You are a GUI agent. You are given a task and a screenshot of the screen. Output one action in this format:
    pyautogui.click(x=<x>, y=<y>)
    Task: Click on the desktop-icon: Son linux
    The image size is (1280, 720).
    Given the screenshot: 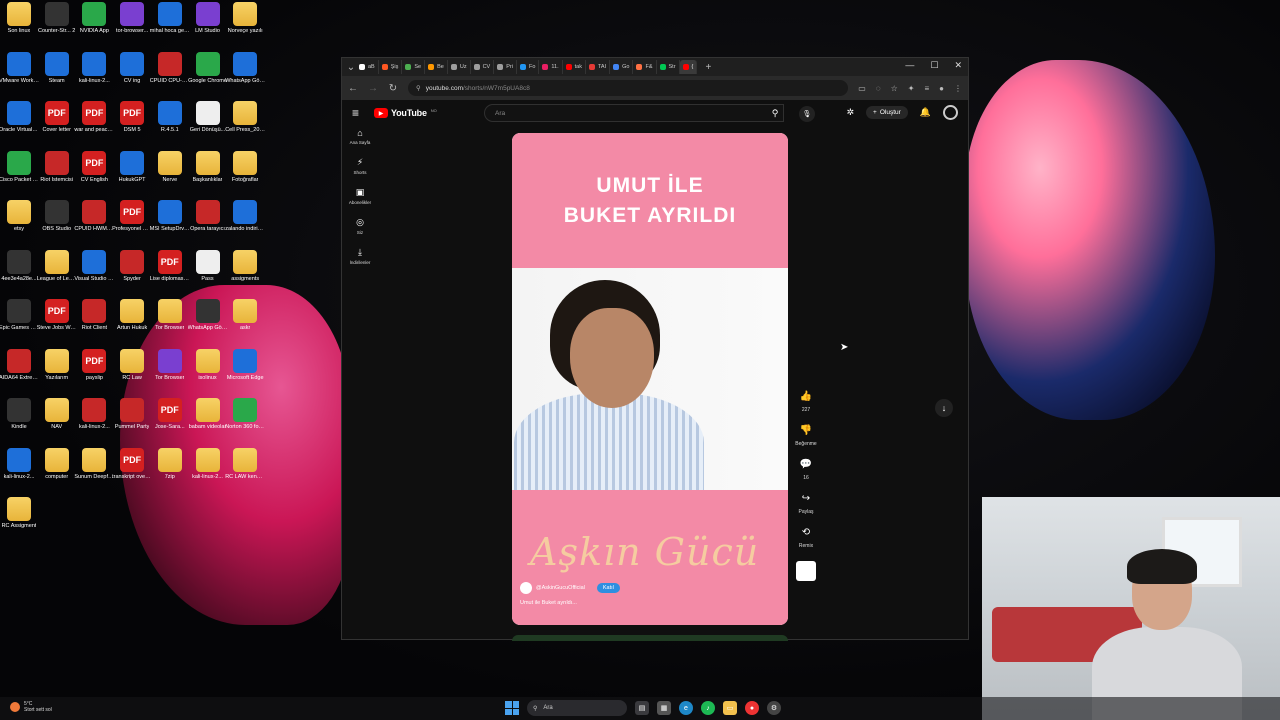 What is the action you would take?
    pyautogui.click(x=19, y=18)
    